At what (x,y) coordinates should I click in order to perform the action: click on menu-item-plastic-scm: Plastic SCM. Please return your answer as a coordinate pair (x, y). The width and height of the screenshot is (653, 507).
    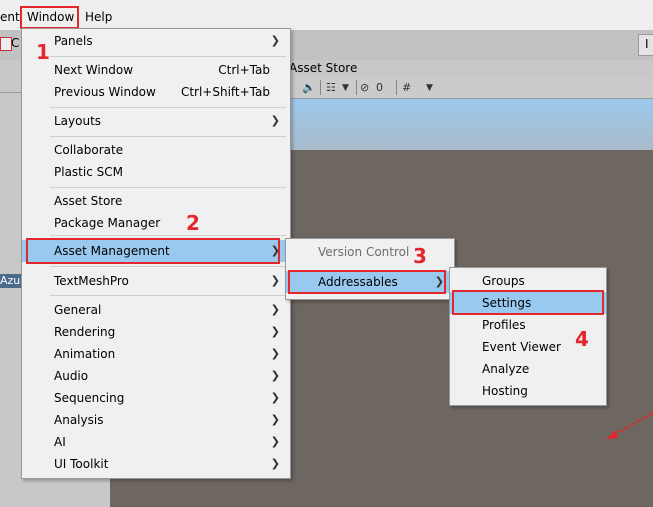
    Looking at the image, I should click on (156, 172).